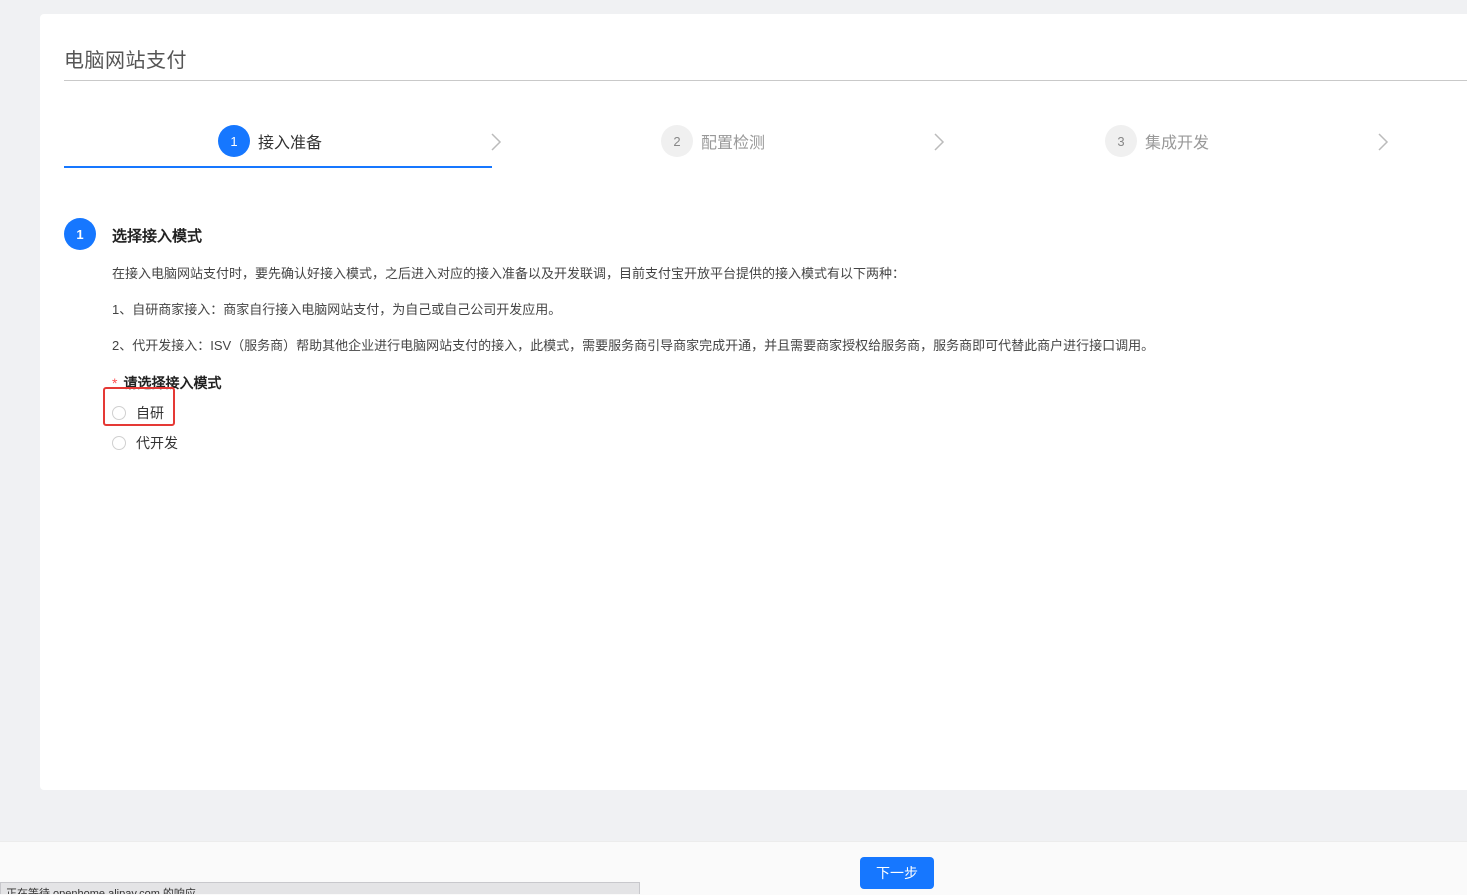  I want to click on radio-option-self-dev: 自研, so click(138, 413).